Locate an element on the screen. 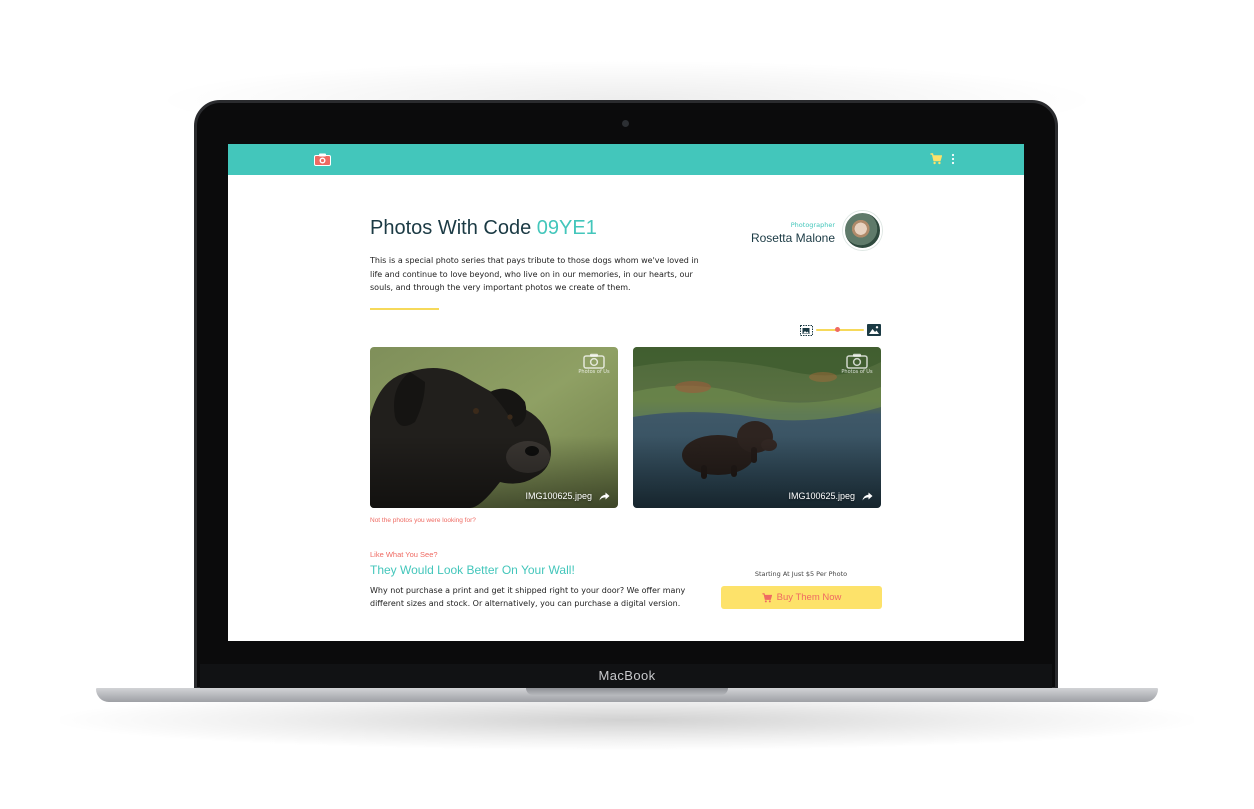 This screenshot has height=809, width=1254. photographer-name: Rosetta Malone is located at coordinates (781, 238).